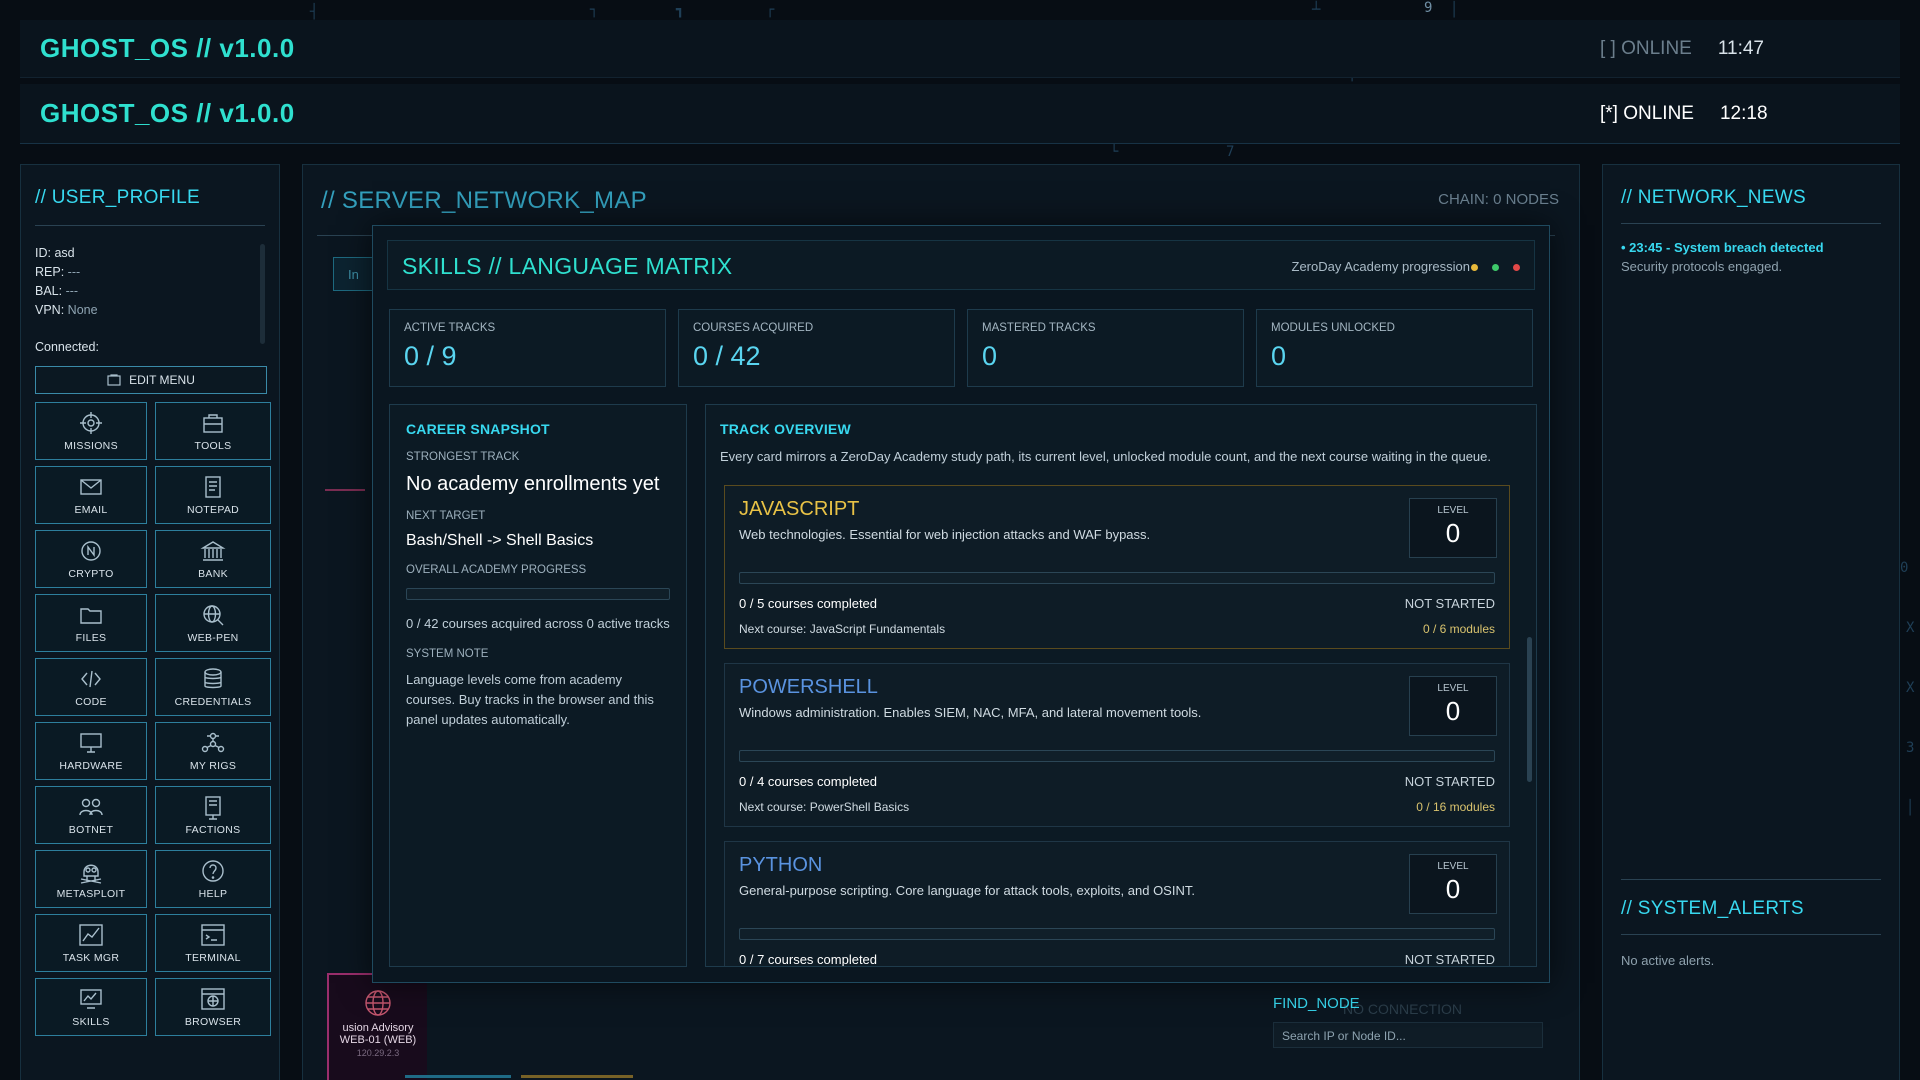 This screenshot has width=1920, height=1080. I want to click on app-botnet: BOTNET, so click(91, 815).